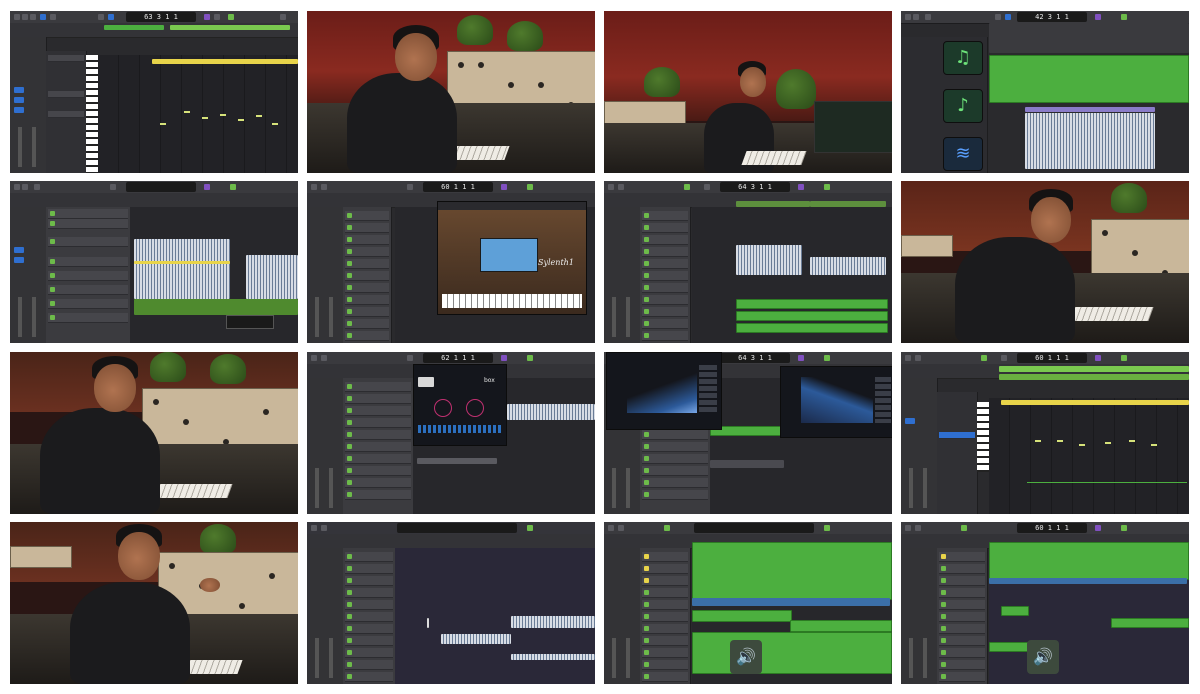  I want to click on keyboard, so click(774, 158).